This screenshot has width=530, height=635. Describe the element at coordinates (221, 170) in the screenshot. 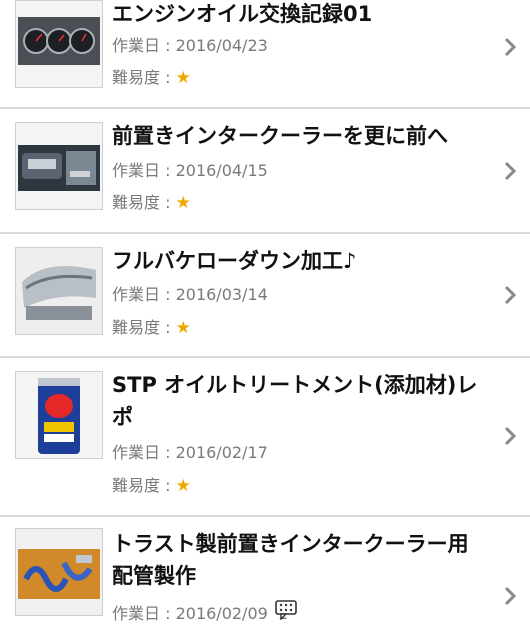

I see `date-value: 2016/04/15` at that location.